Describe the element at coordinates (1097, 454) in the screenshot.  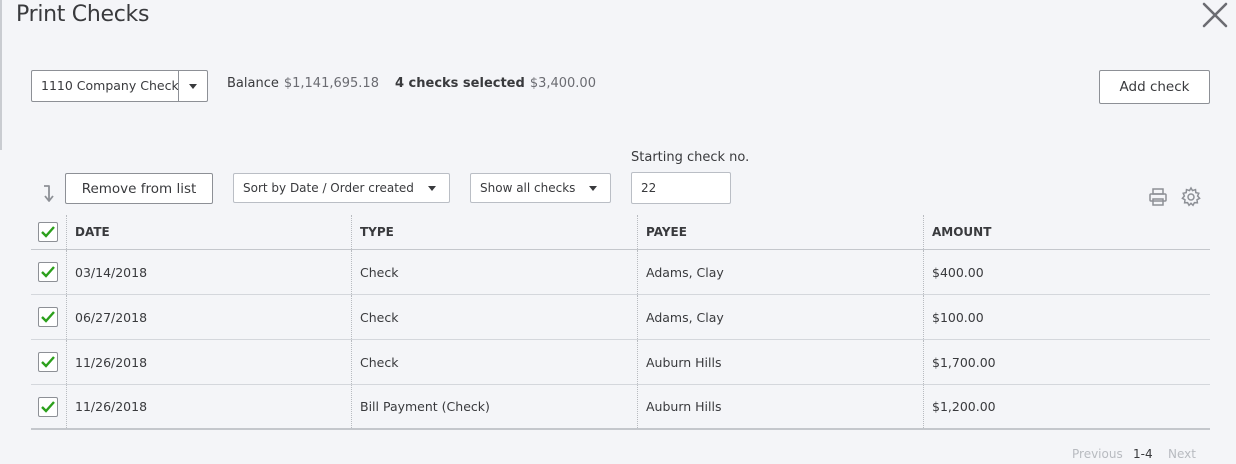
I see `pagination-previous: Previous` at that location.